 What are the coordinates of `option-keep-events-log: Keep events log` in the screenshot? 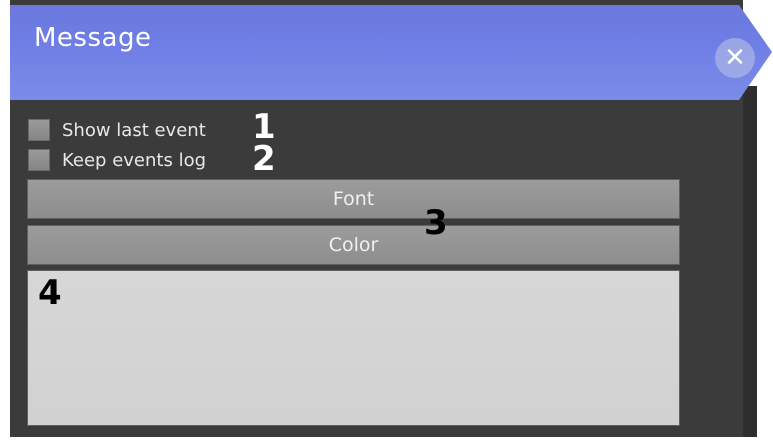 It's located at (117, 160).